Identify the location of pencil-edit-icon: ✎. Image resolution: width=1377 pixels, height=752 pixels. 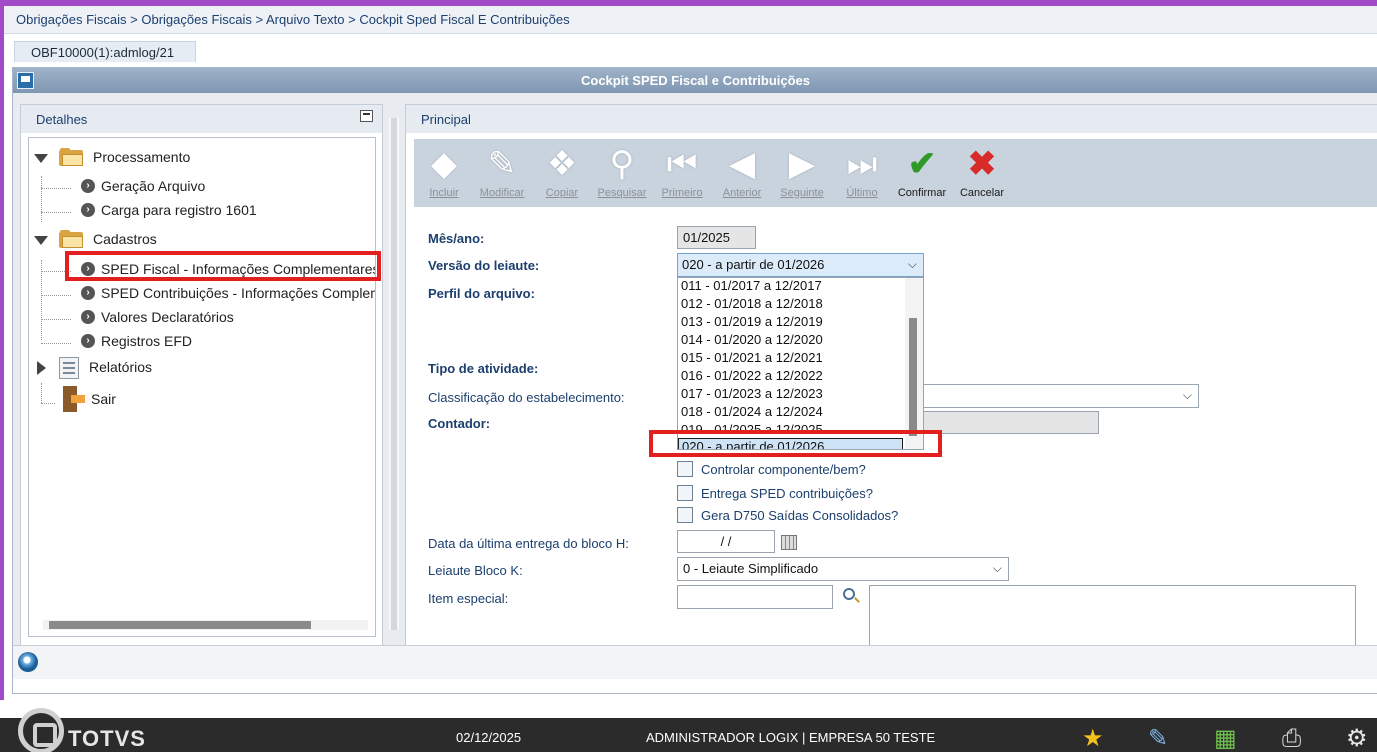
(1158, 739).